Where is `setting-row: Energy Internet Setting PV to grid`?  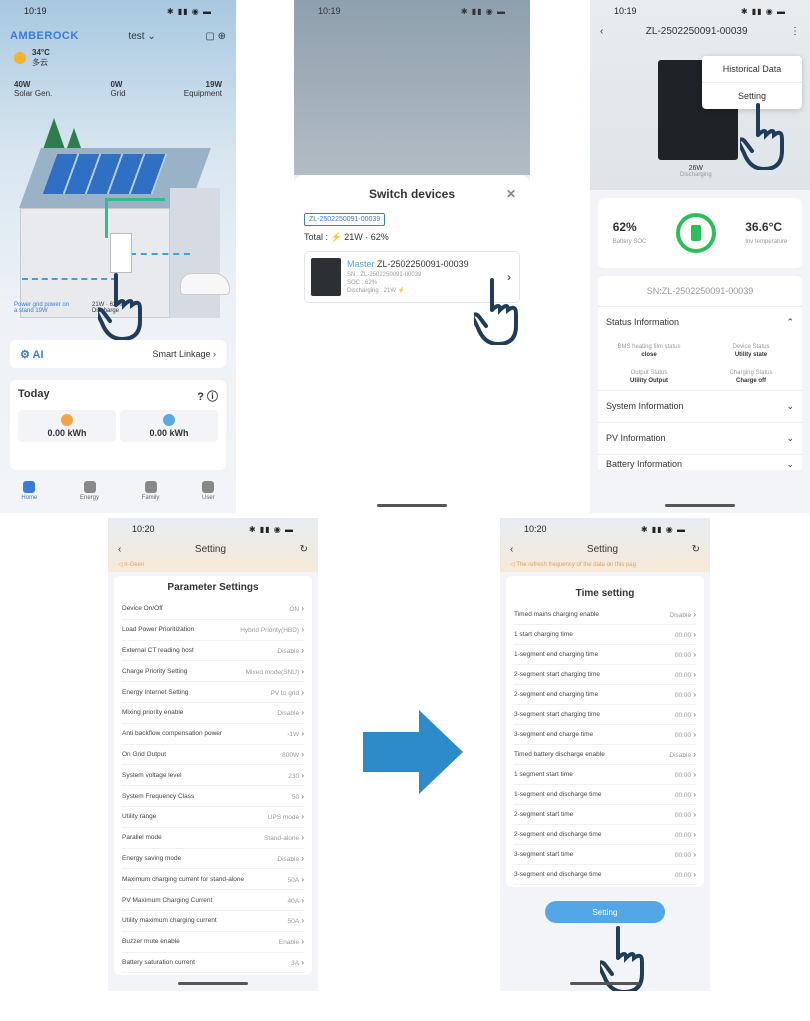
setting-row: Energy Internet Setting PV to grid is located at coordinates (213, 692).